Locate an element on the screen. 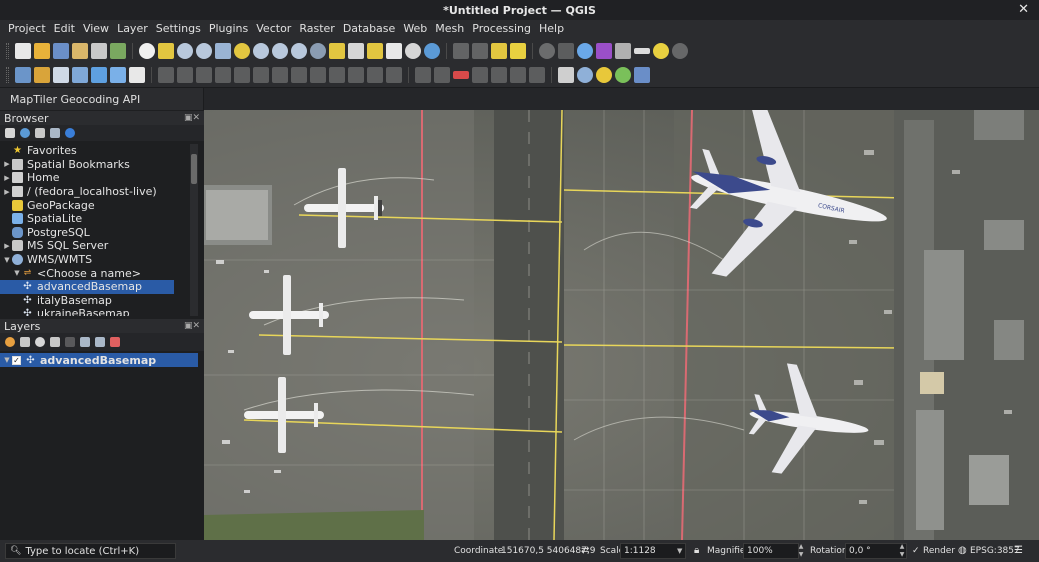 The width and height of the screenshot is (1039, 562). menu-database: Database is located at coordinates (369, 29).